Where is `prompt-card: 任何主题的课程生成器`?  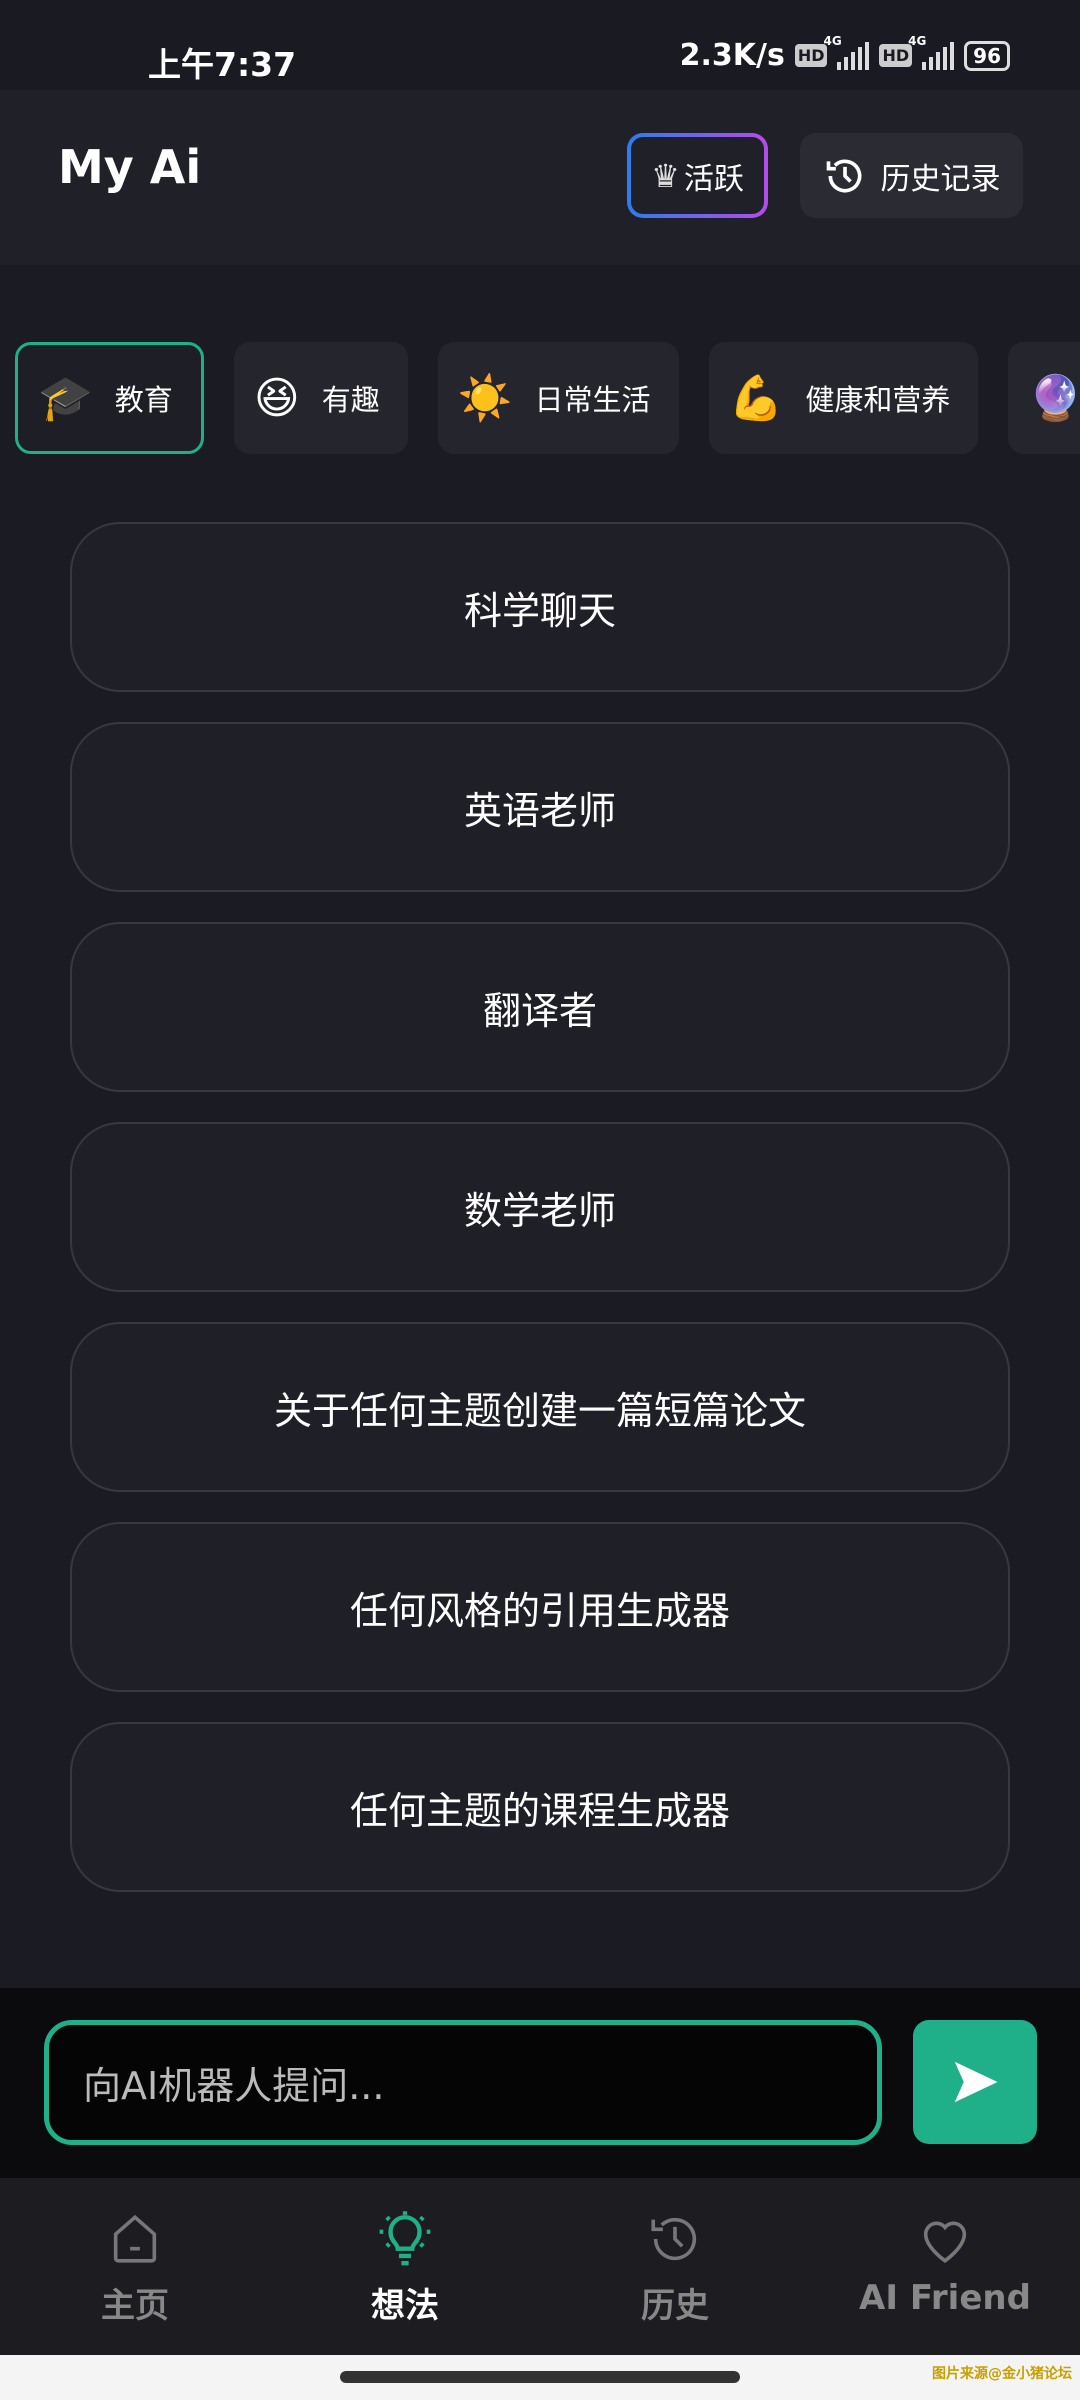
prompt-card: 任何主题的课程生成器 is located at coordinates (540, 1807).